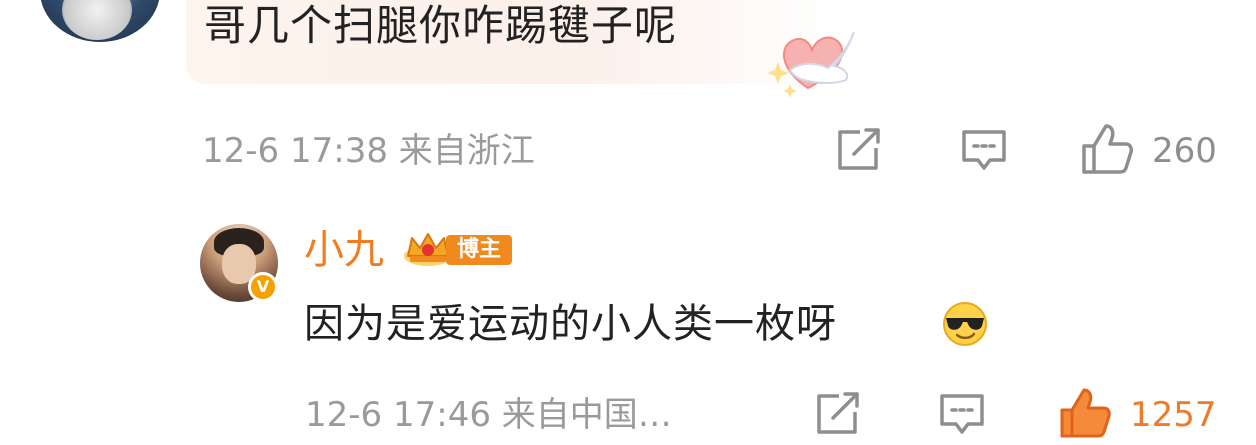  I want to click on blogger-badge: 博主, so click(458, 249).